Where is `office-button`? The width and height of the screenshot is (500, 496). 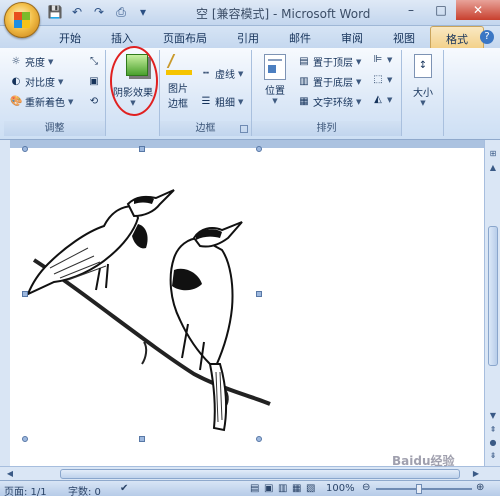
office-button is located at coordinates (22, 20).